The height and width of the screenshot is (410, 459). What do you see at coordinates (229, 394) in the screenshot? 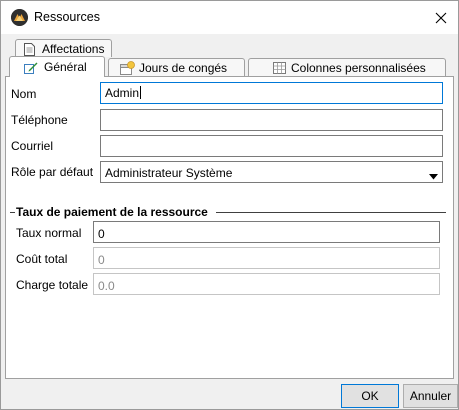
I see `button-bar: OK Annuler` at bounding box center [229, 394].